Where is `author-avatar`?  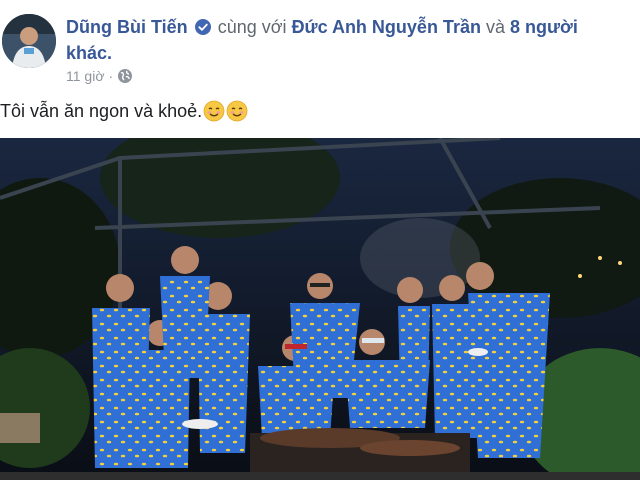 author-avatar is located at coordinates (29, 41).